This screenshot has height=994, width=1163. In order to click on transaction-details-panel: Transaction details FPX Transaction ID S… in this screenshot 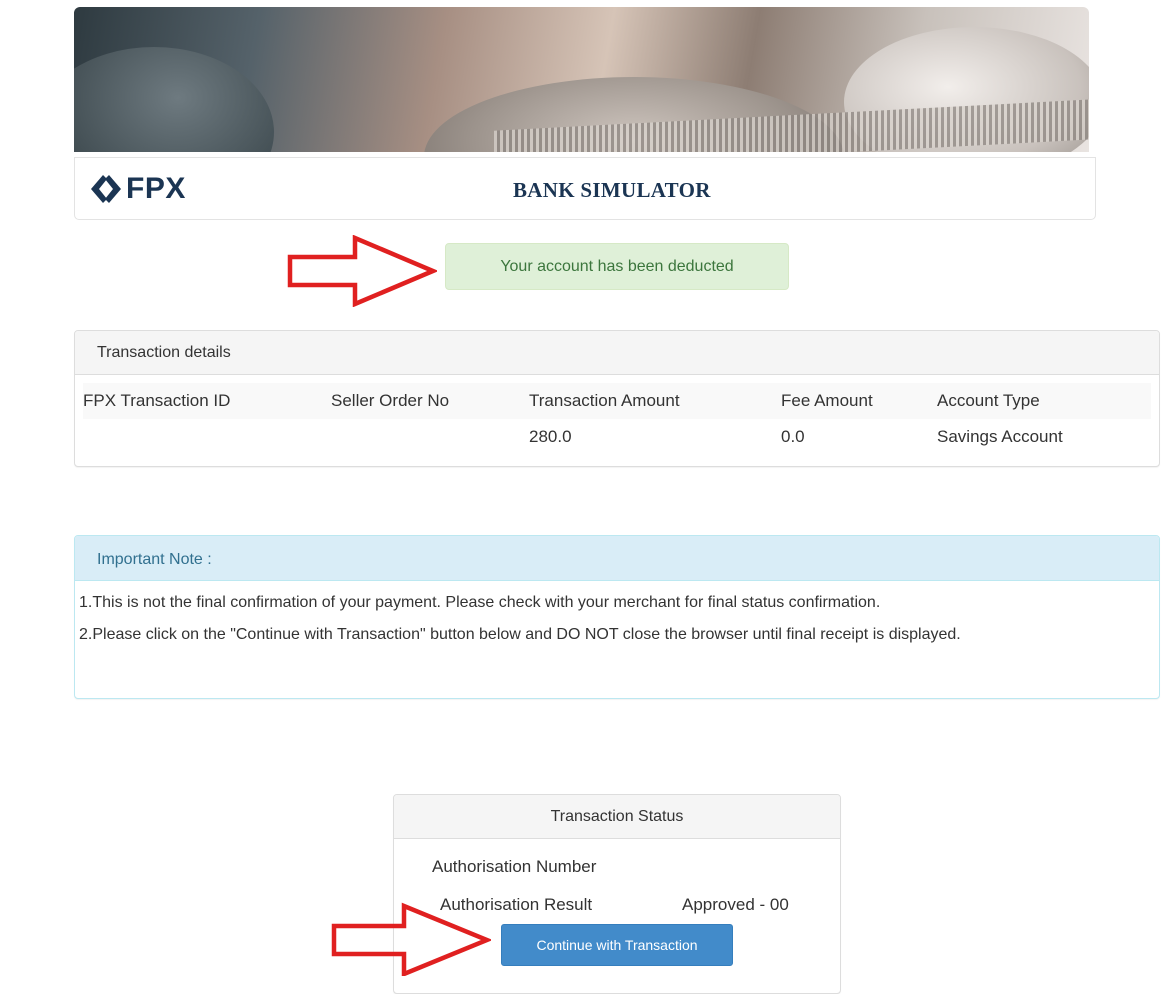, I will do `click(617, 398)`.